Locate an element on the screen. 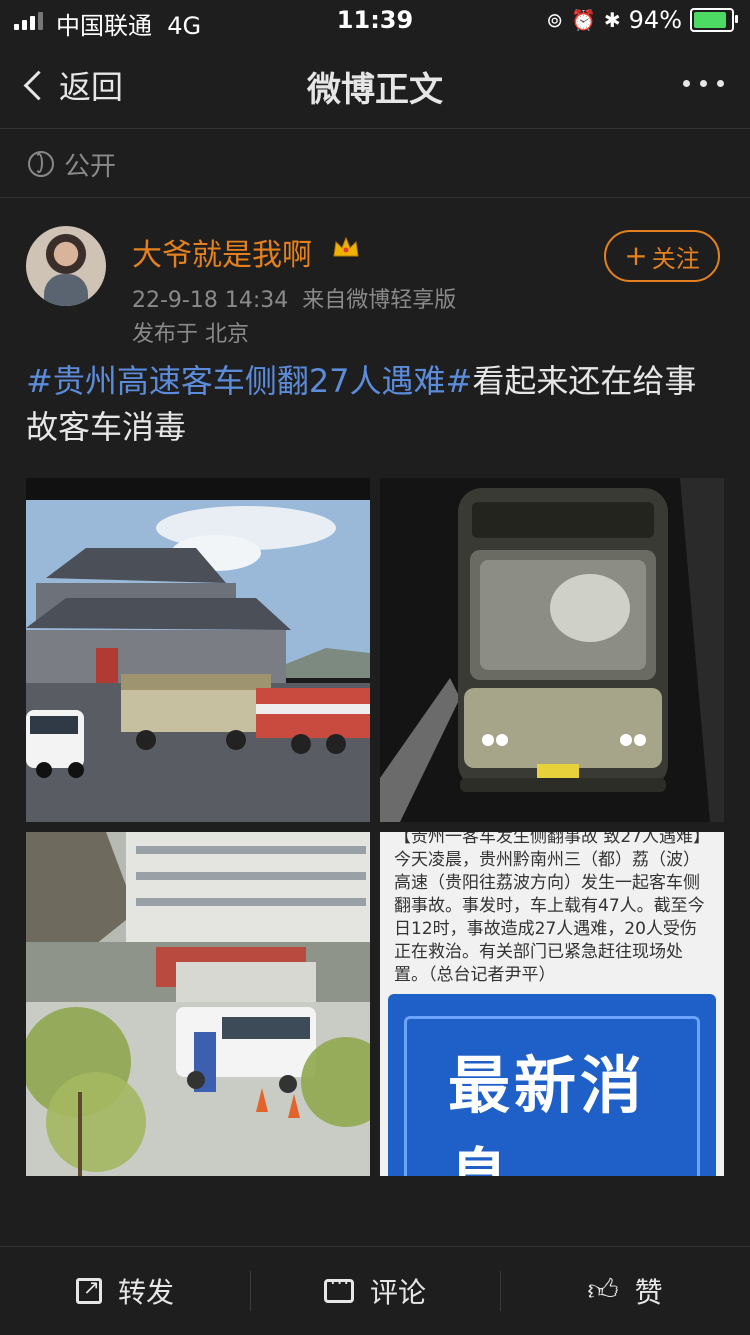 Image resolution: width=750 pixels, height=1335 pixels. lock-rotation-icon: ⊚ is located at coordinates (554, 20).